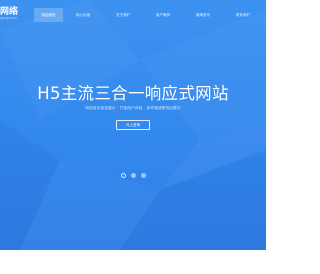  I want to click on nav-item-about: 关于我们, so click(123, 15).